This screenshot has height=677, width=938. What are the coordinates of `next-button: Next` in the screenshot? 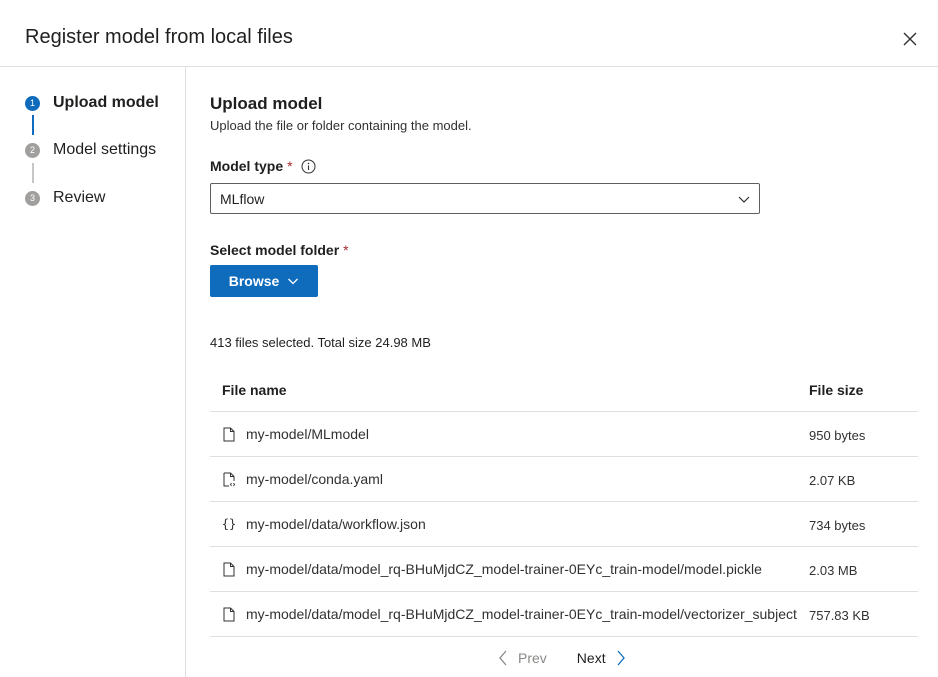 It's located at (601, 658).